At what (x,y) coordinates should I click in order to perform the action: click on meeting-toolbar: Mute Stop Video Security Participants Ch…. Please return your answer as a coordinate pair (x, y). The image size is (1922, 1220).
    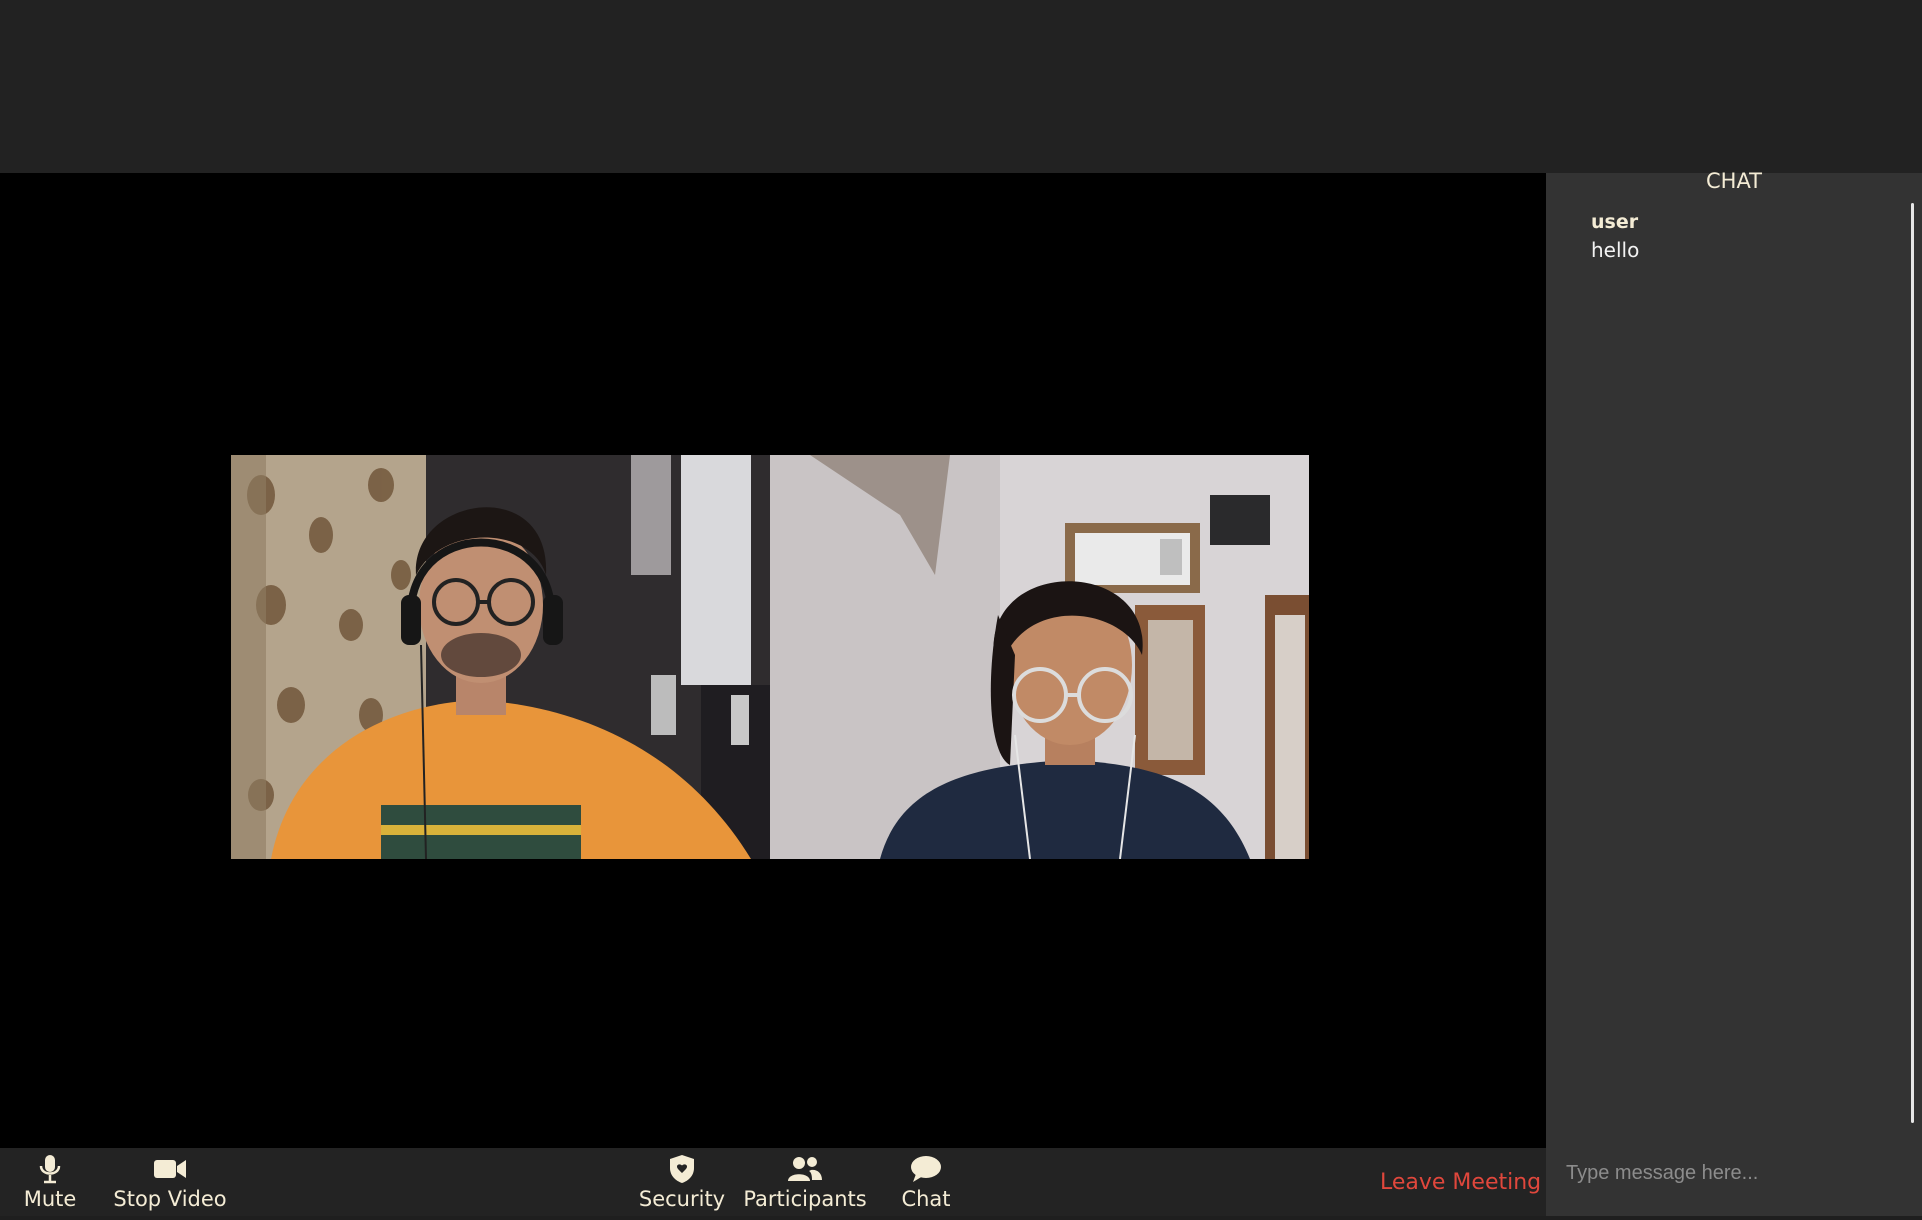
    Looking at the image, I should click on (773, 1182).